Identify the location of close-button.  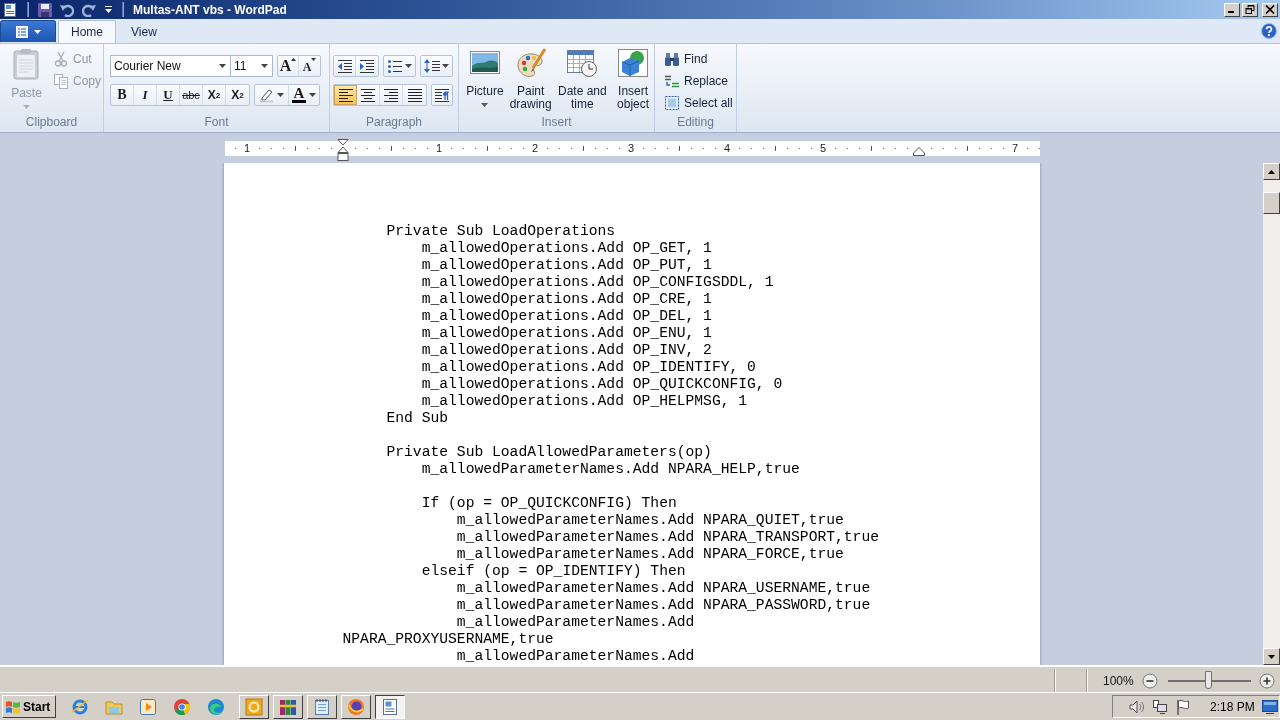
(1270, 9).